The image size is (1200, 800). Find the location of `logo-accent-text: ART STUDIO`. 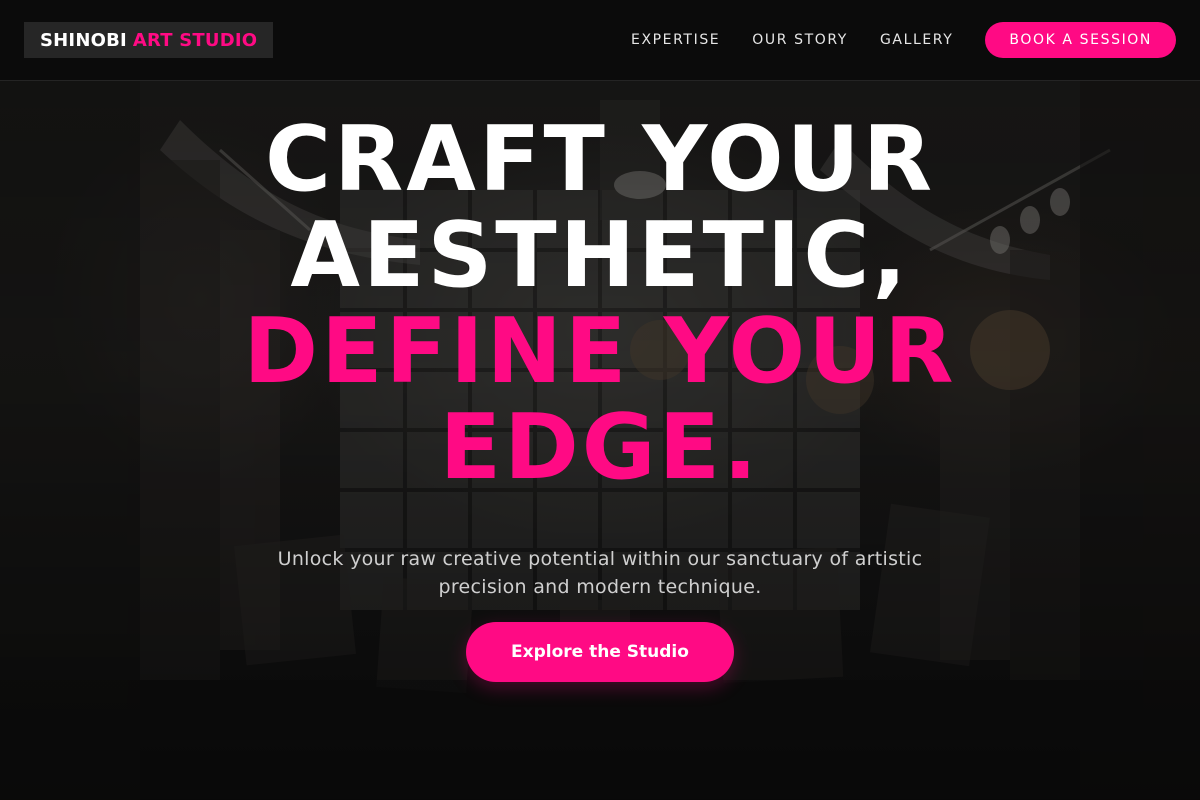

logo-accent-text: ART STUDIO is located at coordinates (195, 40).